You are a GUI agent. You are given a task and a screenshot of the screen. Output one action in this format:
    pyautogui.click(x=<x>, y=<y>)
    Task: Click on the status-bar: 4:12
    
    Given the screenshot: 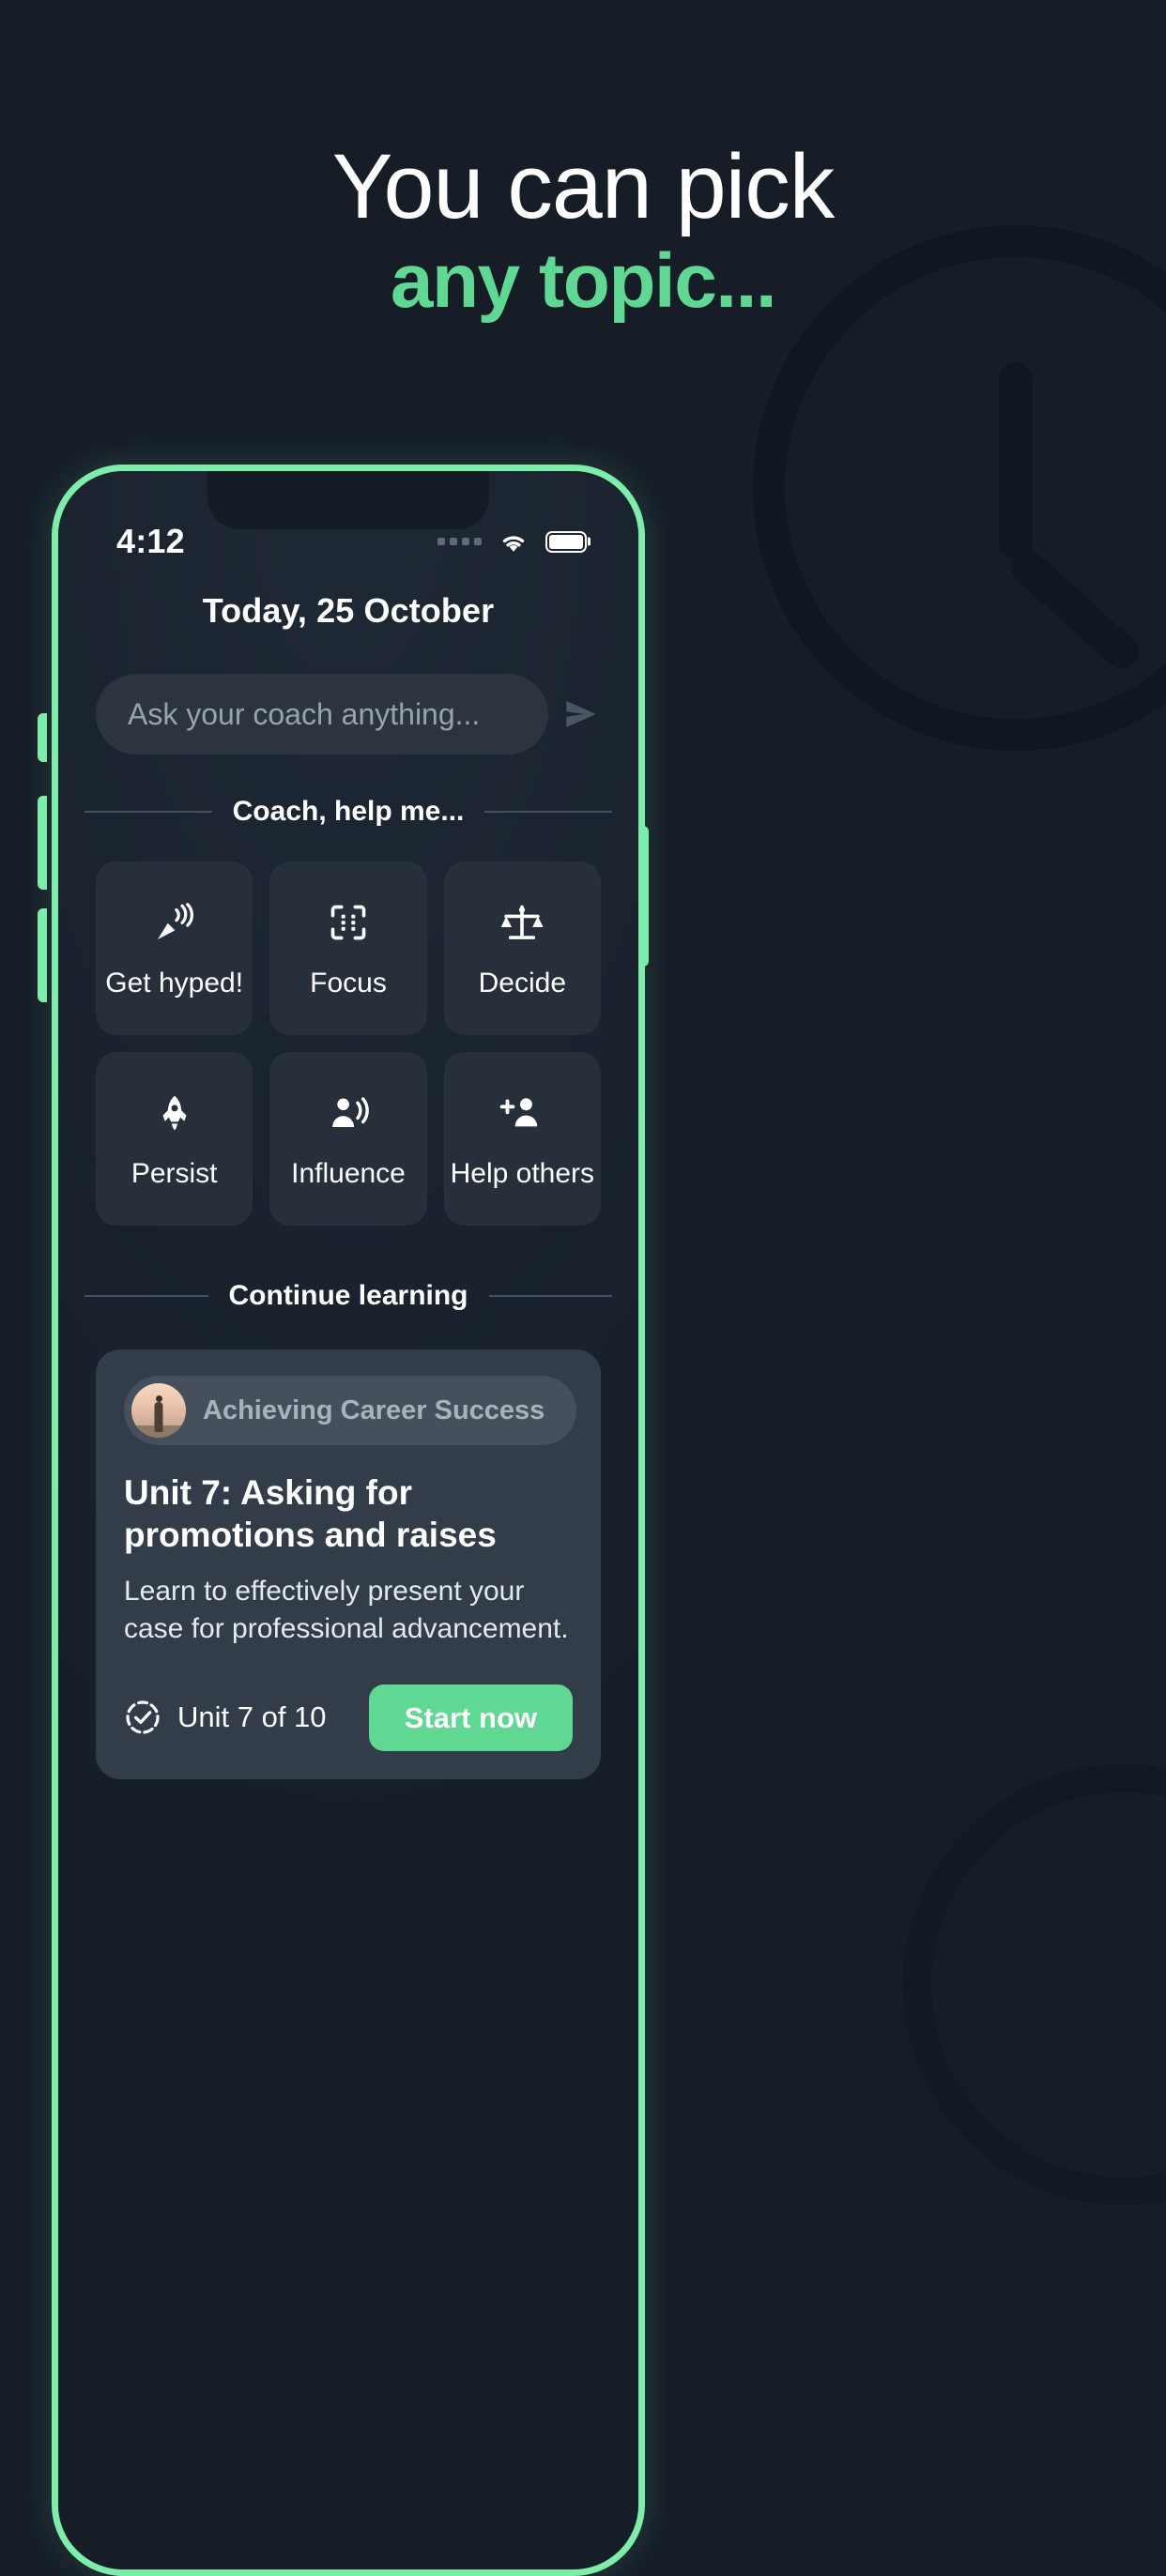 What is the action you would take?
    pyautogui.click(x=348, y=541)
    